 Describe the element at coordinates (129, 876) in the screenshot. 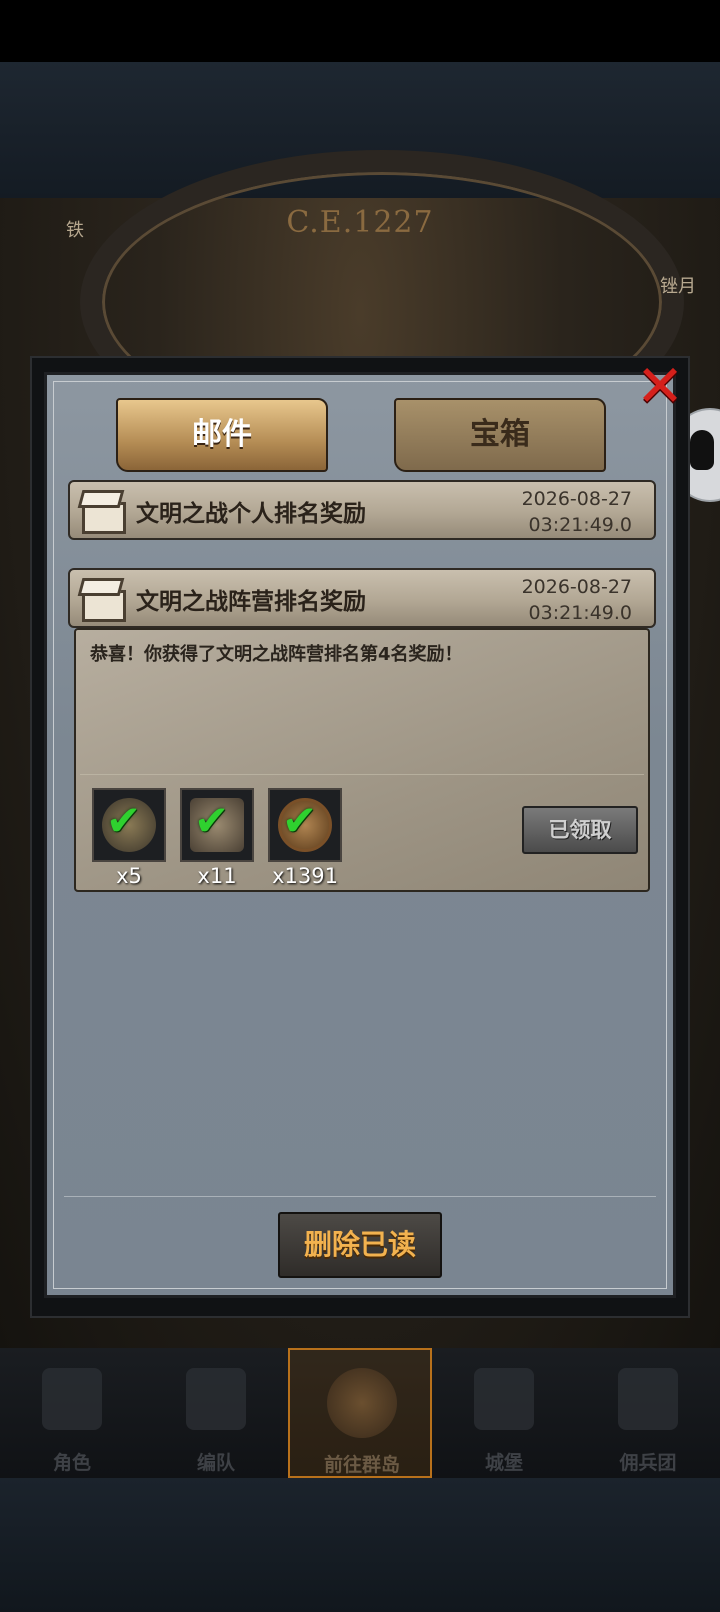

I see `reward-qty: x5` at that location.